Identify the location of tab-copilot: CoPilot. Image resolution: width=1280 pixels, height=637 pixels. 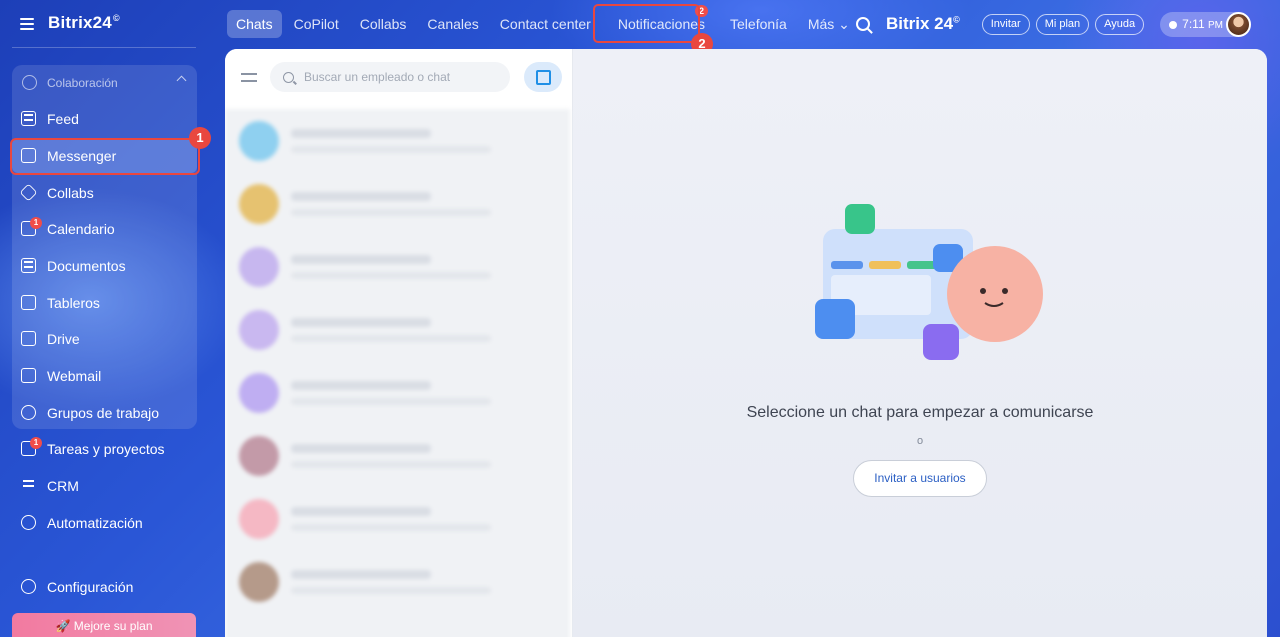
(316, 24).